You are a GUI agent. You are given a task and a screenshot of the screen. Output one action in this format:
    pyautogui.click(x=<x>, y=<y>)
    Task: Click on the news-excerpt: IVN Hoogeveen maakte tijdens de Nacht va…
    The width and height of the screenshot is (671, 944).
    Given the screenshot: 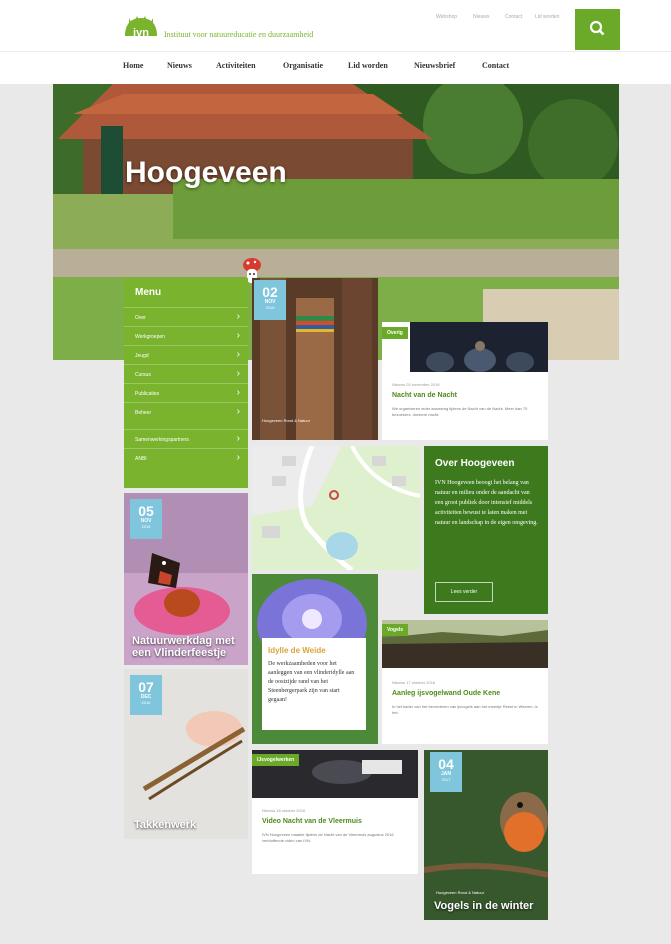 What is the action you would take?
    pyautogui.click(x=328, y=837)
    